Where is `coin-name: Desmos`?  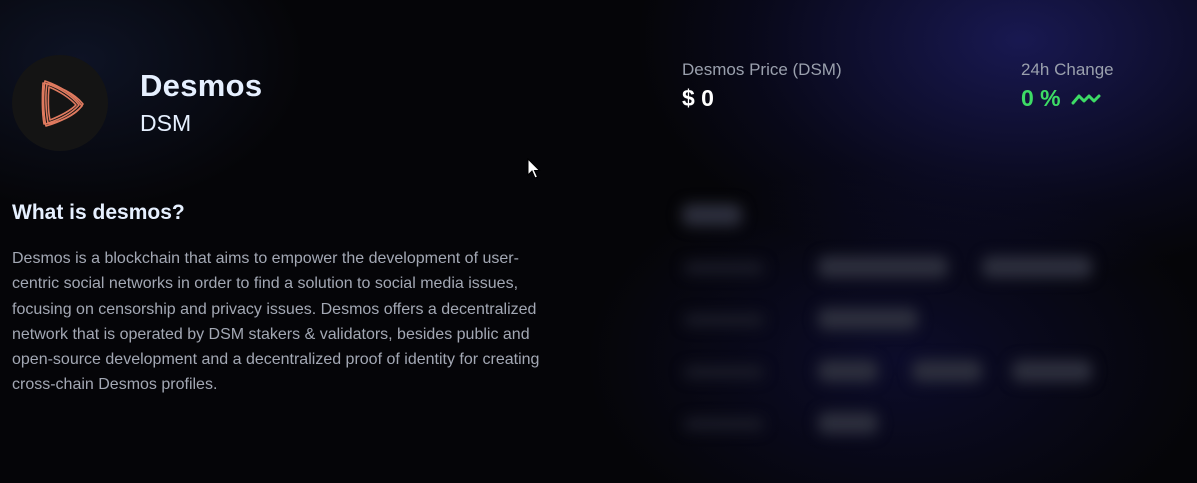 coin-name: Desmos is located at coordinates (201, 85).